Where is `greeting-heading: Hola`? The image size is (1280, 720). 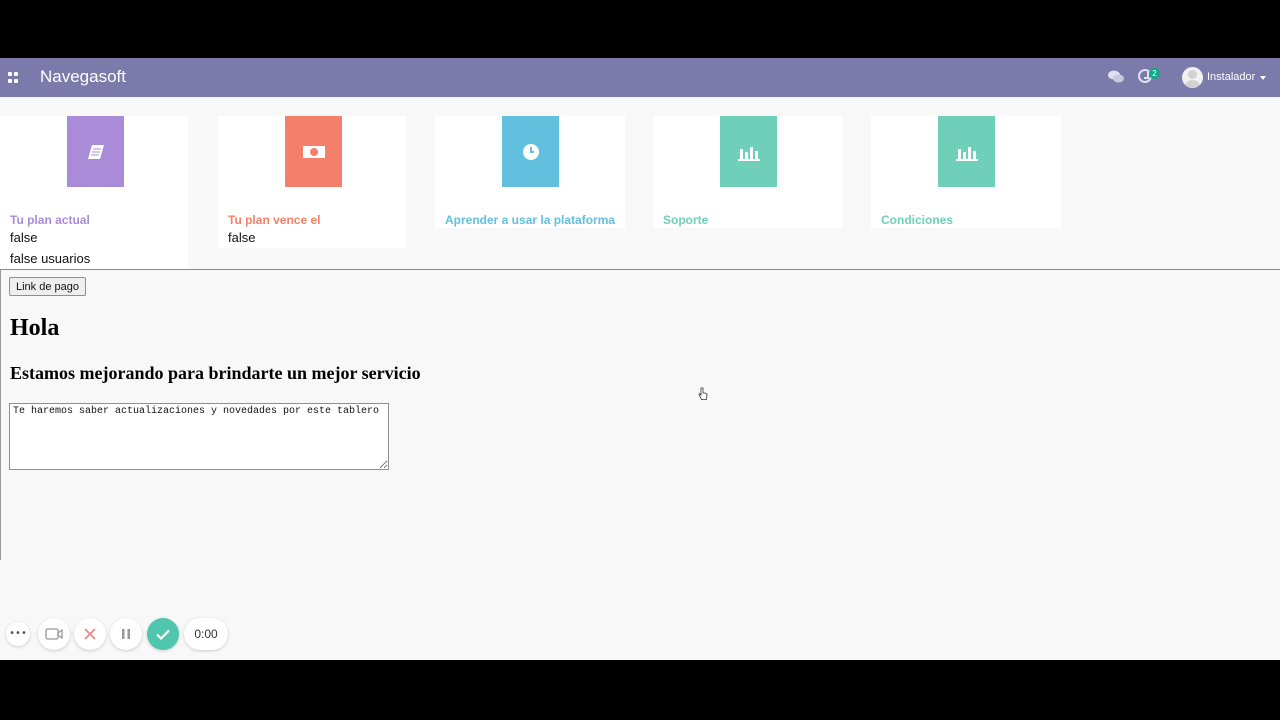
greeting-heading: Hola is located at coordinates (35, 328).